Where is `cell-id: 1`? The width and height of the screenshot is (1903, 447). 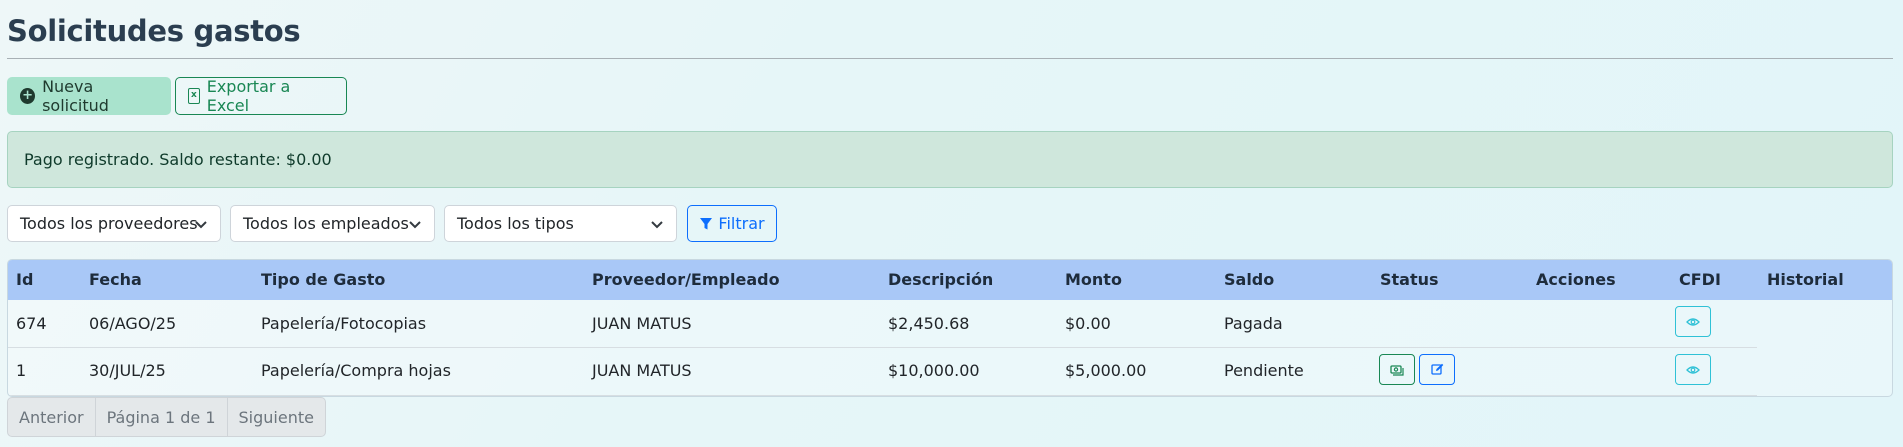
cell-id: 1 is located at coordinates (21, 370).